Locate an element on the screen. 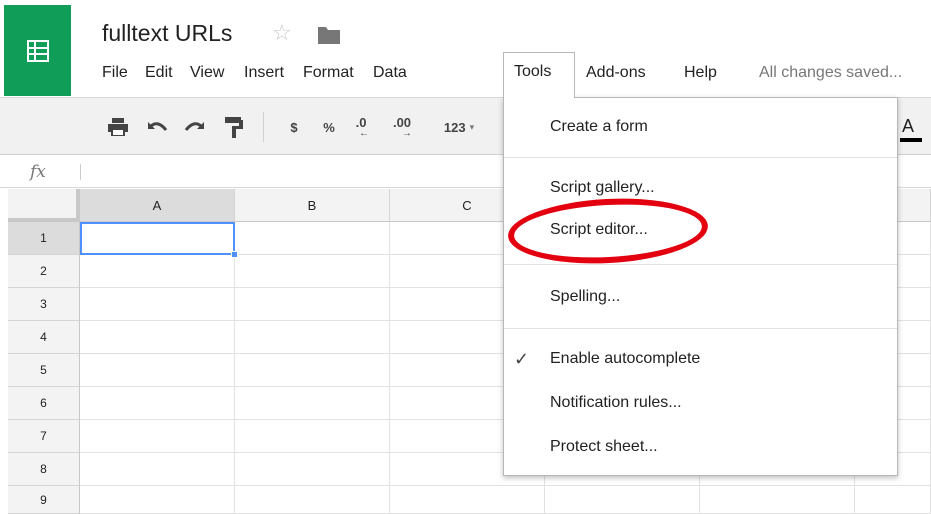  menu-format: Format is located at coordinates (328, 73).